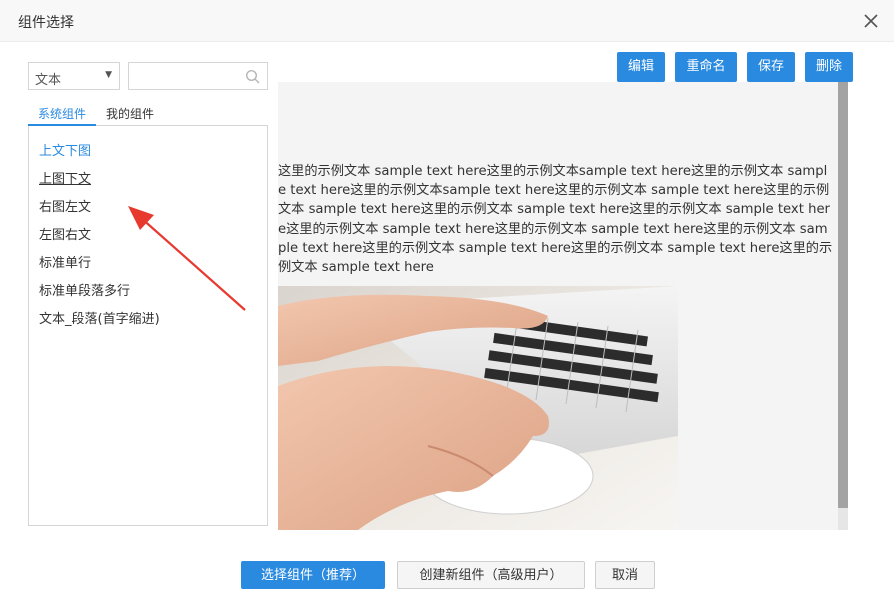  Describe the element at coordinates (491, 575) in the screenshot. I see `create-component-button: 创建新组件（高级用户）` at that location.